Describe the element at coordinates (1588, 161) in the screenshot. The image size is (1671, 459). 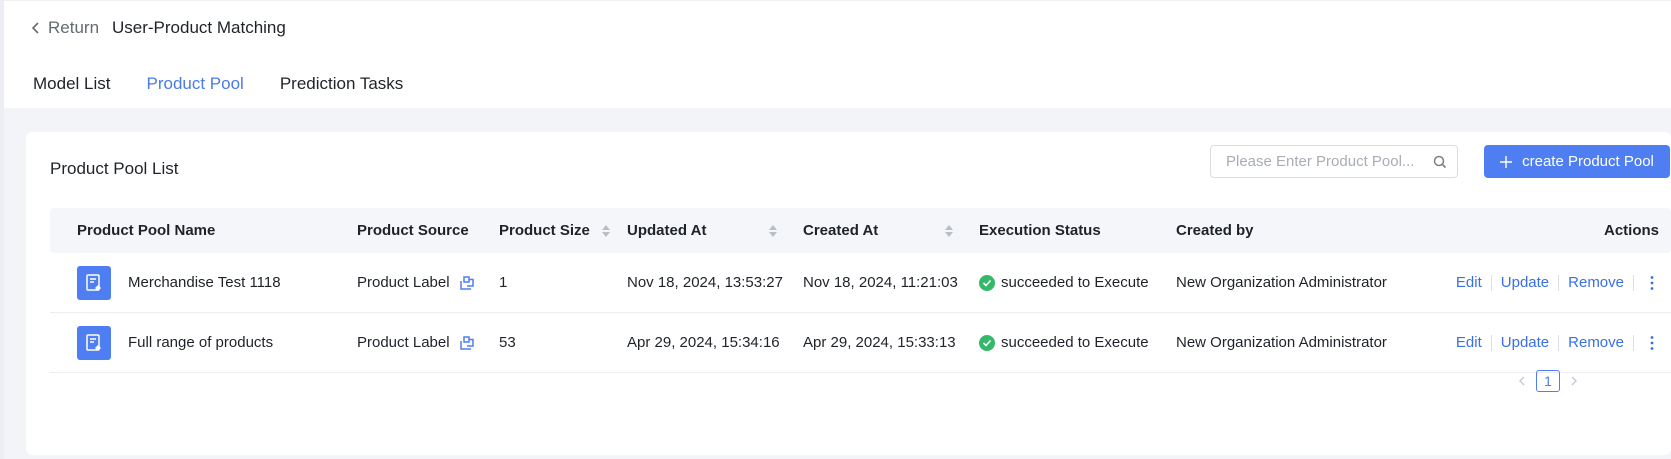
I see `create-button-label: create Product Pool` at that location.